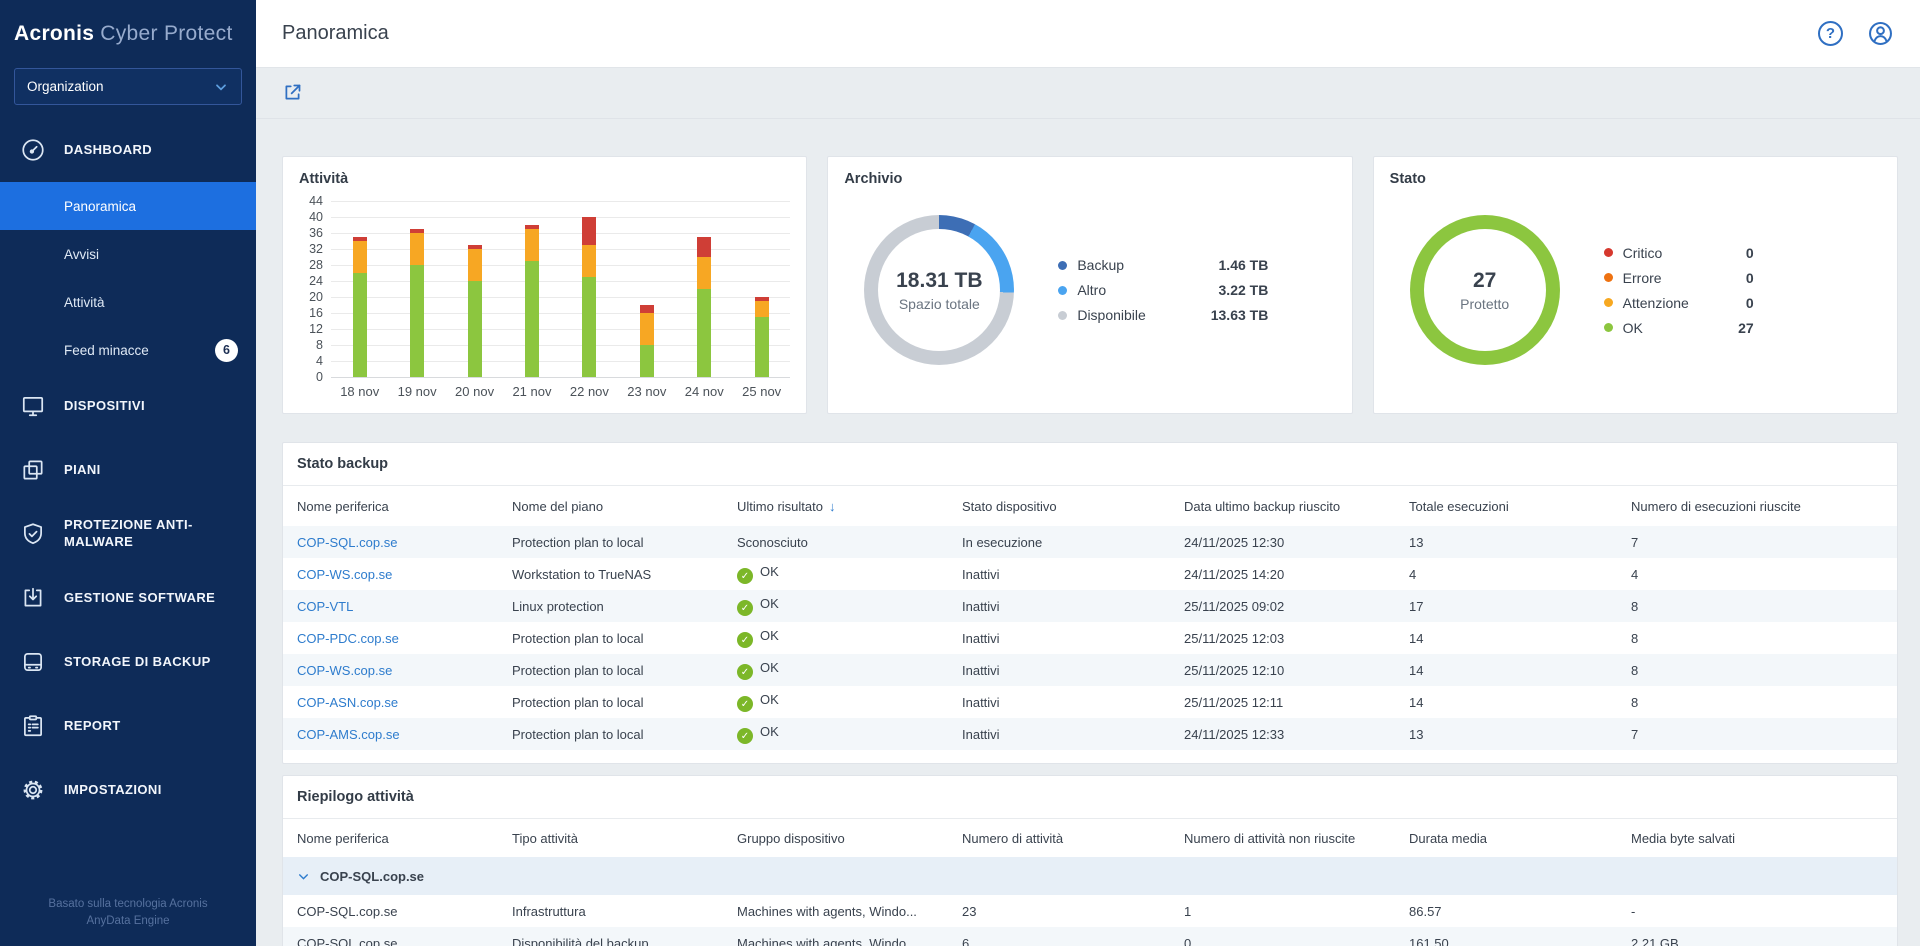 This screenshot has width=1920, height=946. I want to click on bar-segment-attenzione-25-nov, so click(761, 309).